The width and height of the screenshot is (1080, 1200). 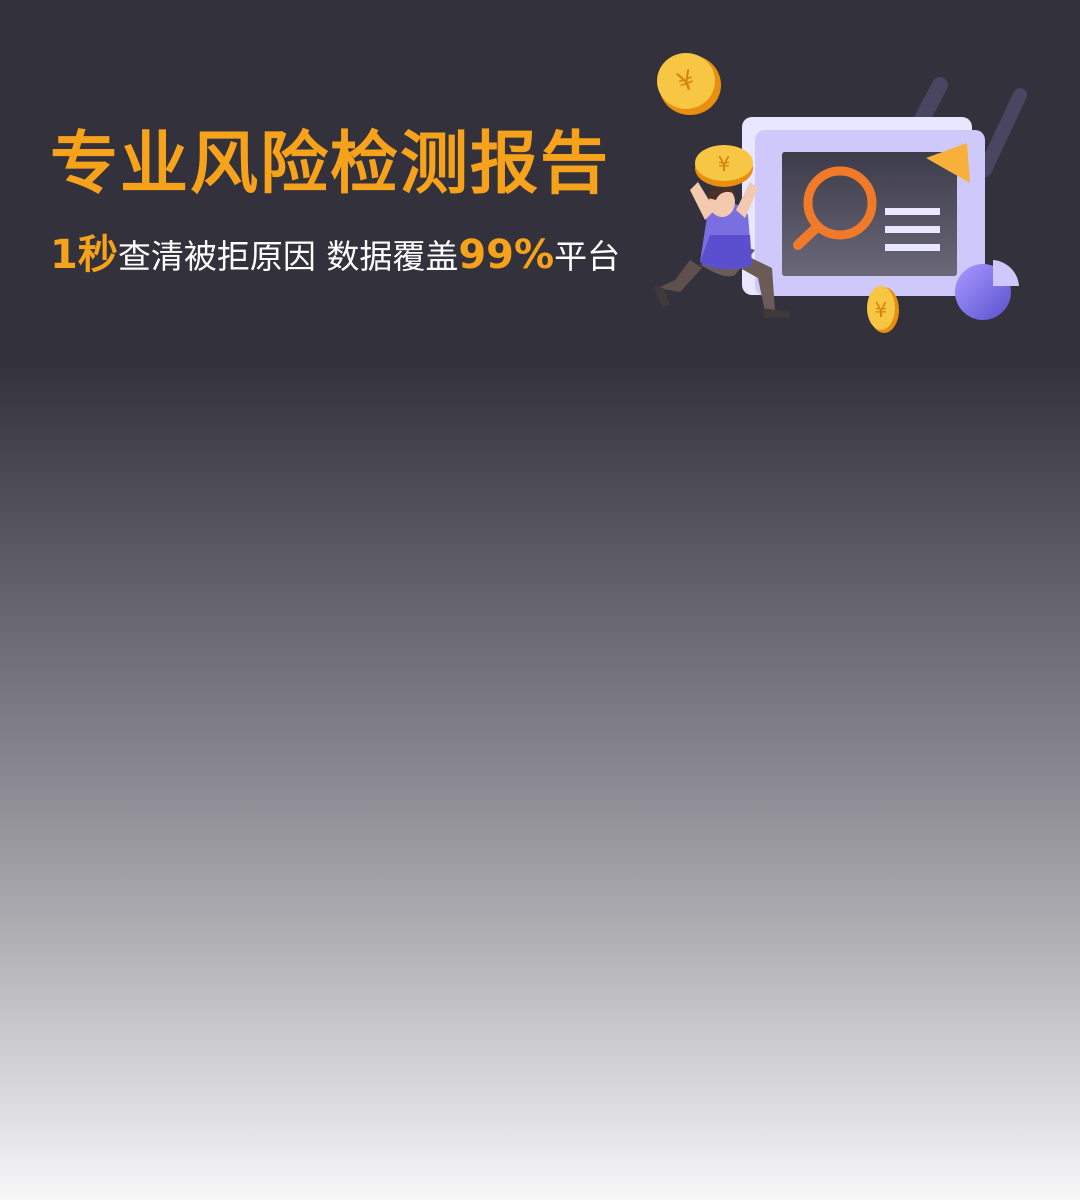 I want to click on subtitle-text-1: 查清被拒原因 数据覆盖, so click(x=288, y=256).